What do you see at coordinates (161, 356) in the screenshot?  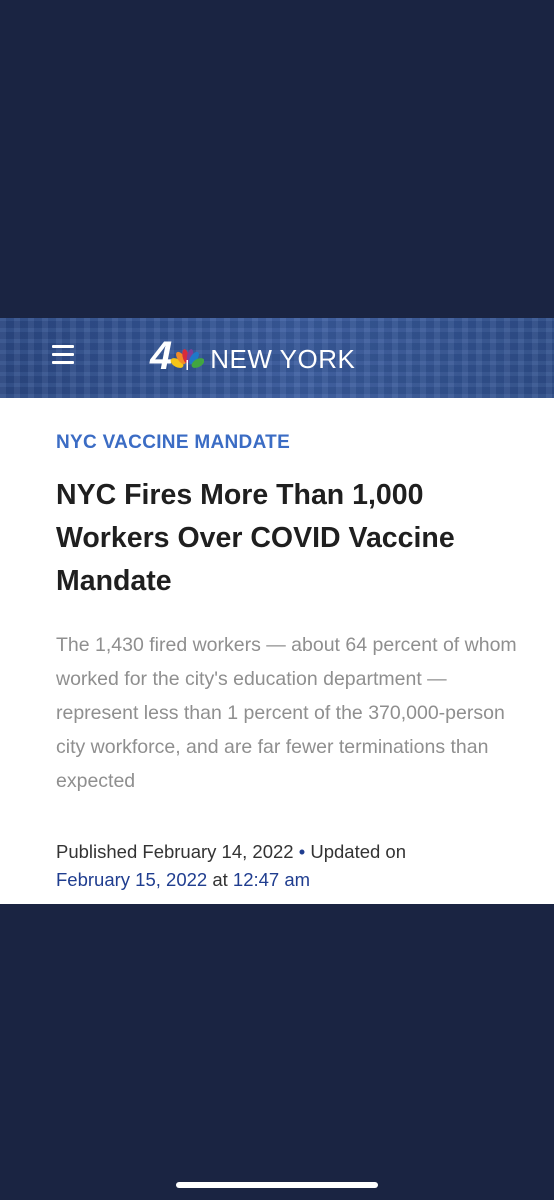 I see `logo-number: 4` at bounding box center [161, 356].